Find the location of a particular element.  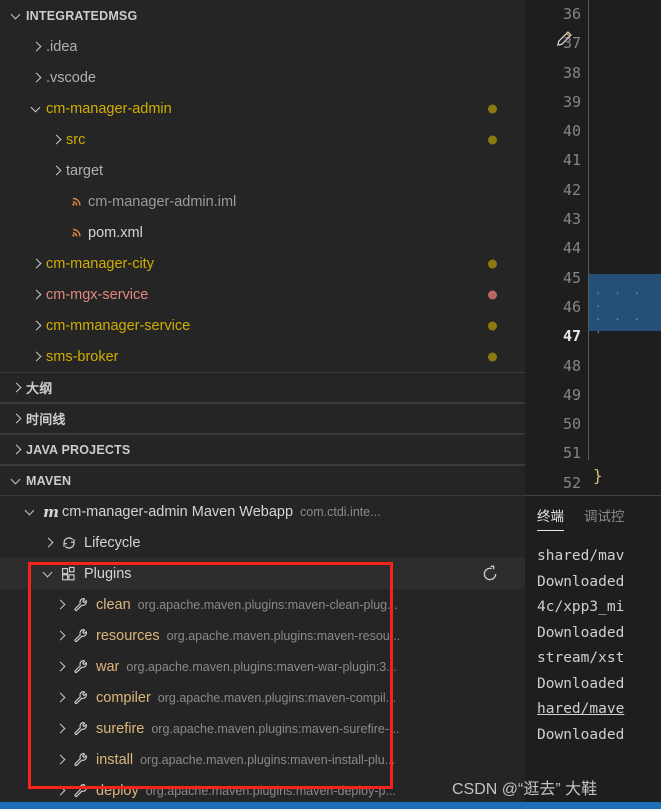

explorer-root-row: INTEGRATEDMSG is located at coordinates (262, 15).